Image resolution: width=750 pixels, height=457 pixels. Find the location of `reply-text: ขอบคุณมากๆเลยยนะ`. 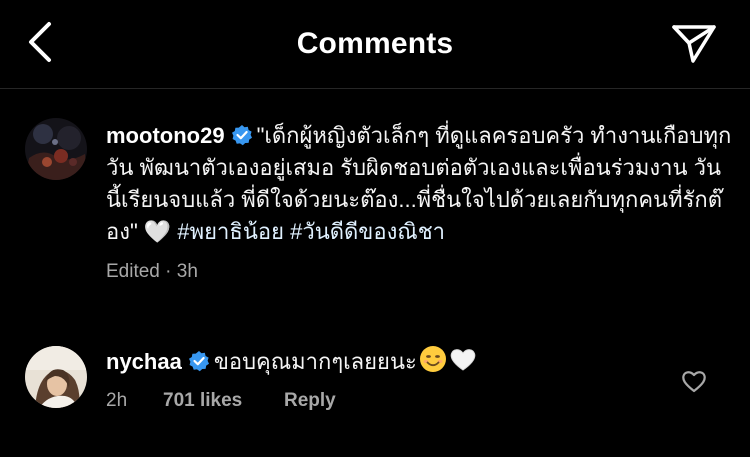

reply-text: ขอบคุณมากๆเลยยนะ is located at coordinates (315, 361).